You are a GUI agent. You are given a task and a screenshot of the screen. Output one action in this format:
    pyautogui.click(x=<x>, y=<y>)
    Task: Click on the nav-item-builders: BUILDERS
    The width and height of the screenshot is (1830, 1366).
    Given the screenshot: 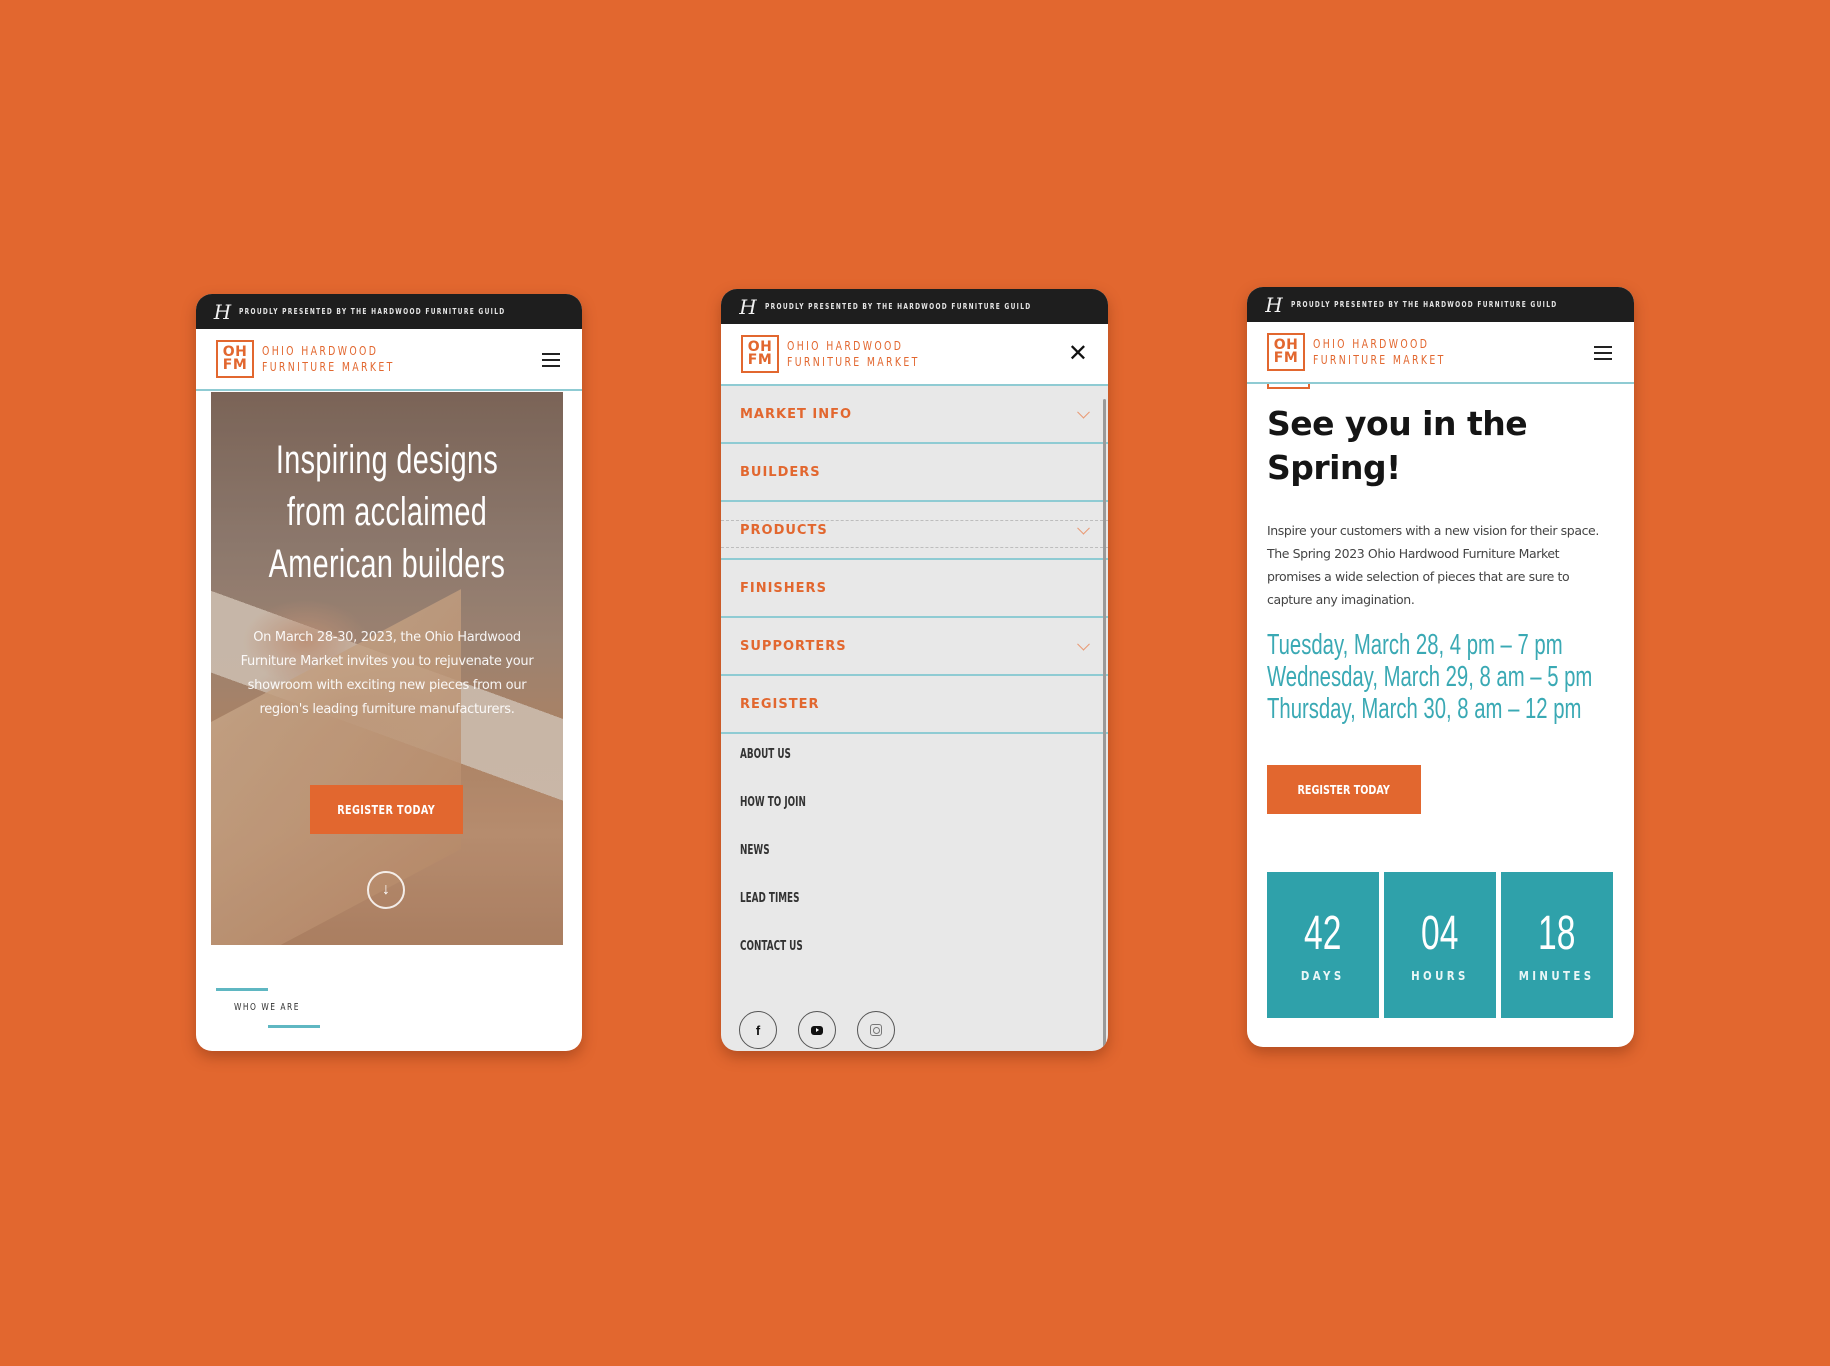 What is the action you would take?
    pyautogui.click(x=914, y=473)
    